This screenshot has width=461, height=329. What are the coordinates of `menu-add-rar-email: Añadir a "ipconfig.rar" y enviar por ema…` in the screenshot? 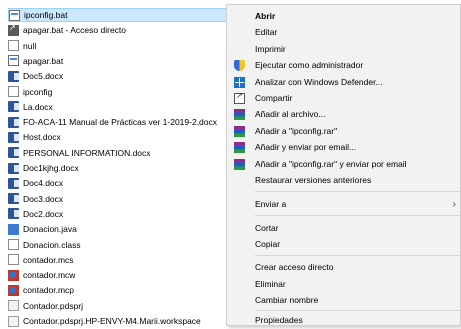 It's located at (343, 164).